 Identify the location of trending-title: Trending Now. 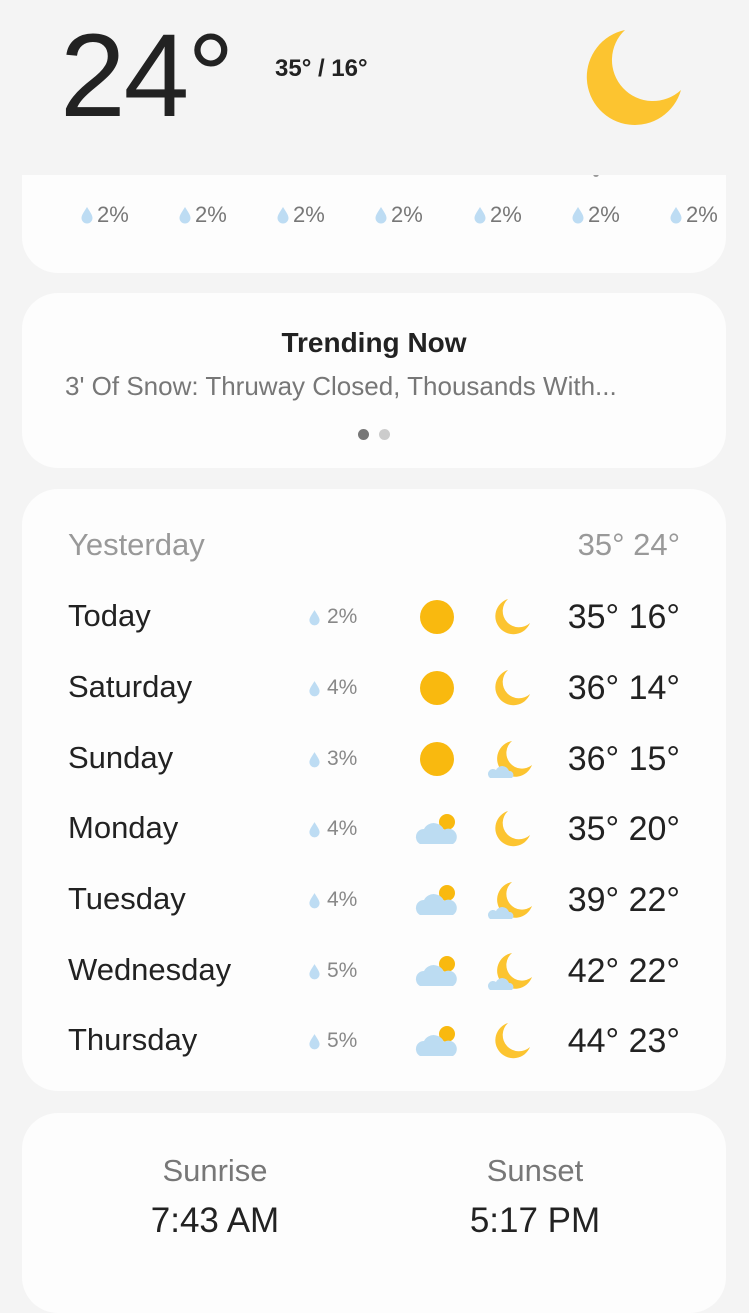
(374, 342).